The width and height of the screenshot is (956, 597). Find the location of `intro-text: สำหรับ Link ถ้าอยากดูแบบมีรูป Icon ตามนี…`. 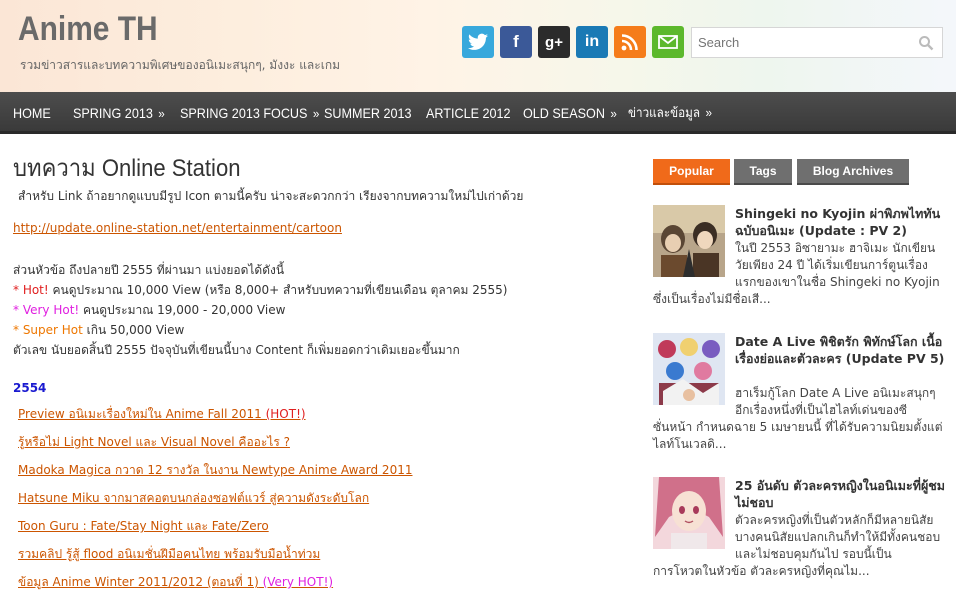

intro-text: สำหรับ Link ถ้าอยากดูแบบมีรูป Icon ตามนี… is located at coordinates (271, 196).